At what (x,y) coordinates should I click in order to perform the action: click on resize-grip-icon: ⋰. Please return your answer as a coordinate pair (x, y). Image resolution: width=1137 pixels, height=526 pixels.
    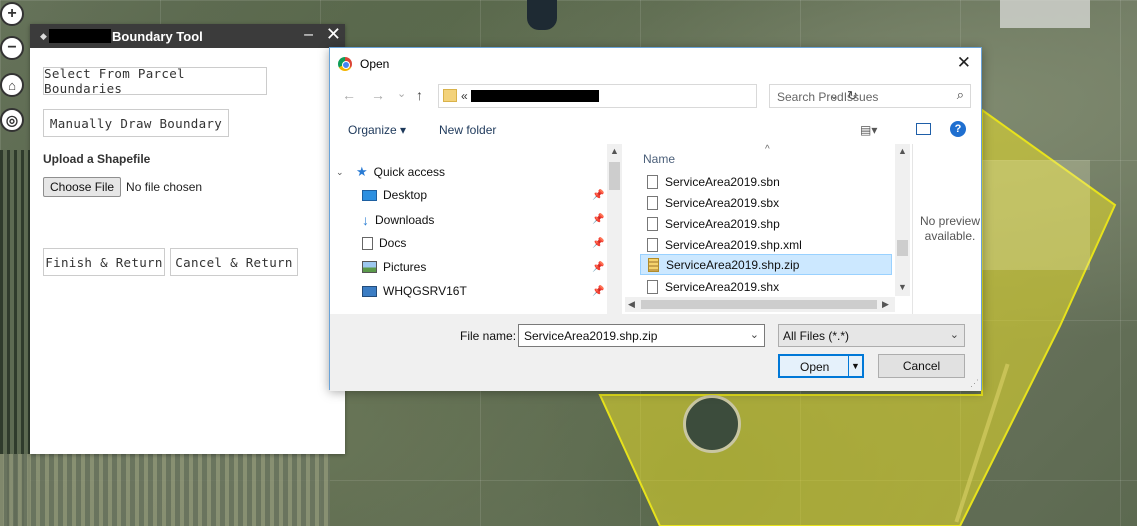
    Looking at the image, I should click on (974, 383).